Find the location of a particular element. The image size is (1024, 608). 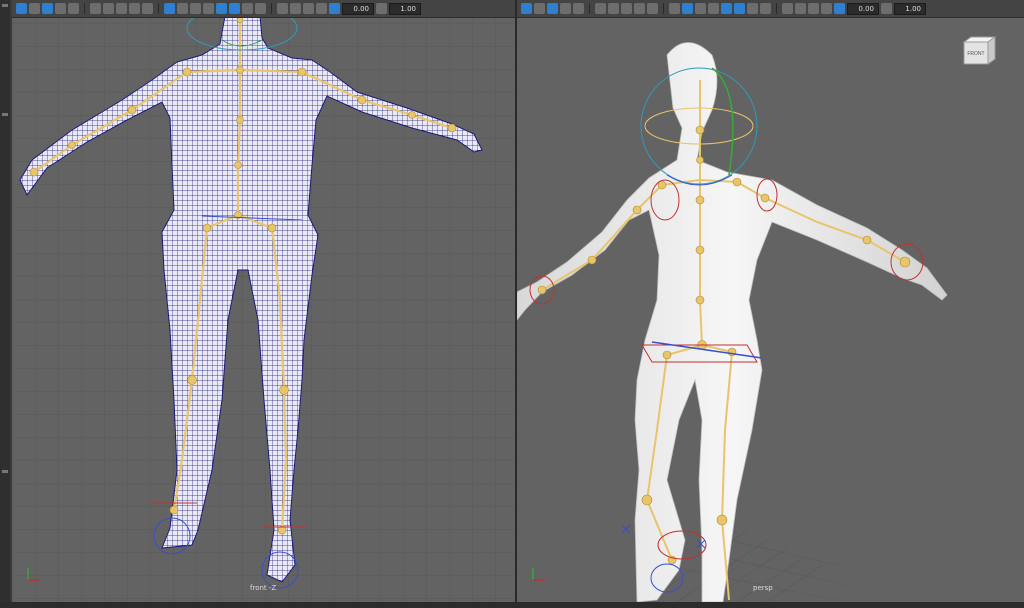

camera-label: front -Z is located at coordinates (263, 588).